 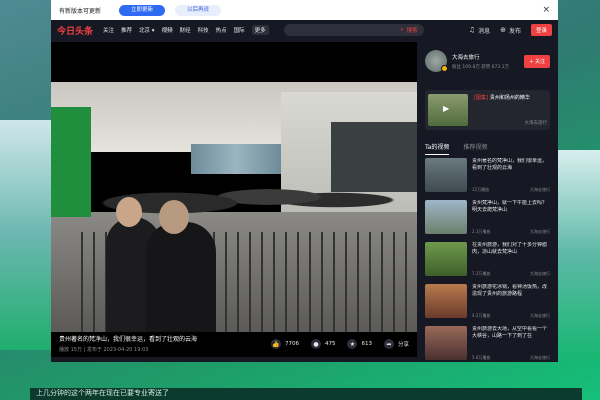 I want to click on subtitle-bar: 上几分钟的这个两年在现在已要专业寄送了, so click(x=306, y=394).